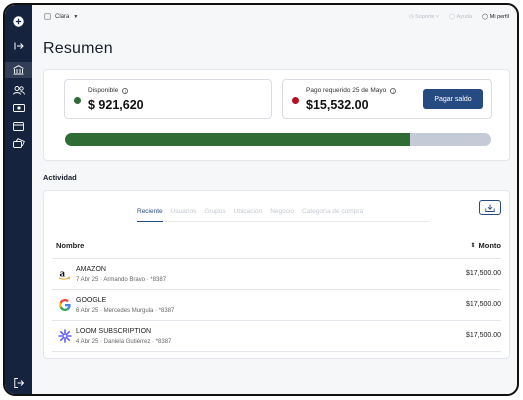  Describe the element at coordinates (18, 70) in the screenshot. I see `bank-icon` at that location.